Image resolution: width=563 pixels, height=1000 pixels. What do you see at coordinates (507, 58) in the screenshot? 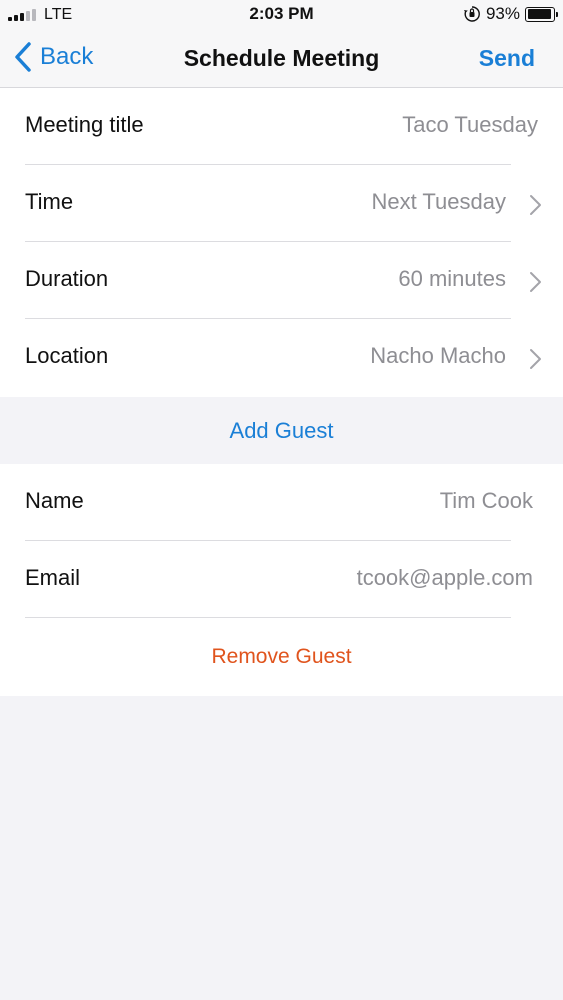
I see `send-button: Send` at bounding box center [507, 58].